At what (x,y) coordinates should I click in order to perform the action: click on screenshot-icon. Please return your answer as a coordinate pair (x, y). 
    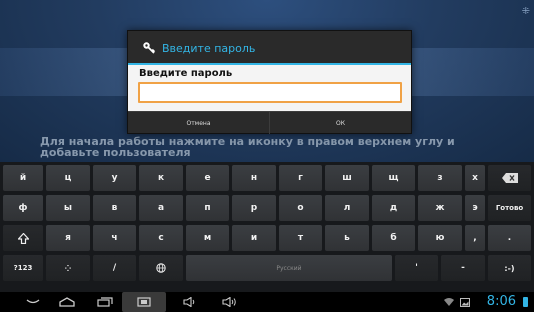
    Looking at the image, I should click on (144, 302).